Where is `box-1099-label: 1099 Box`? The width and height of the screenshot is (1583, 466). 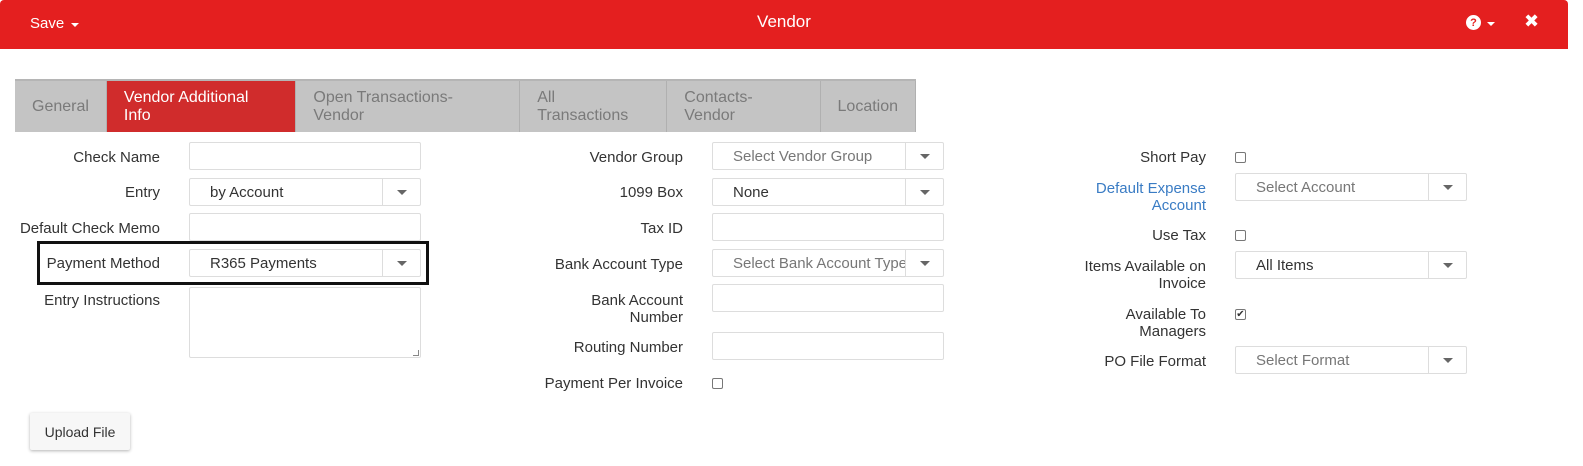
box-1099-label: 1099 Box is located at coordinates (651, 192).